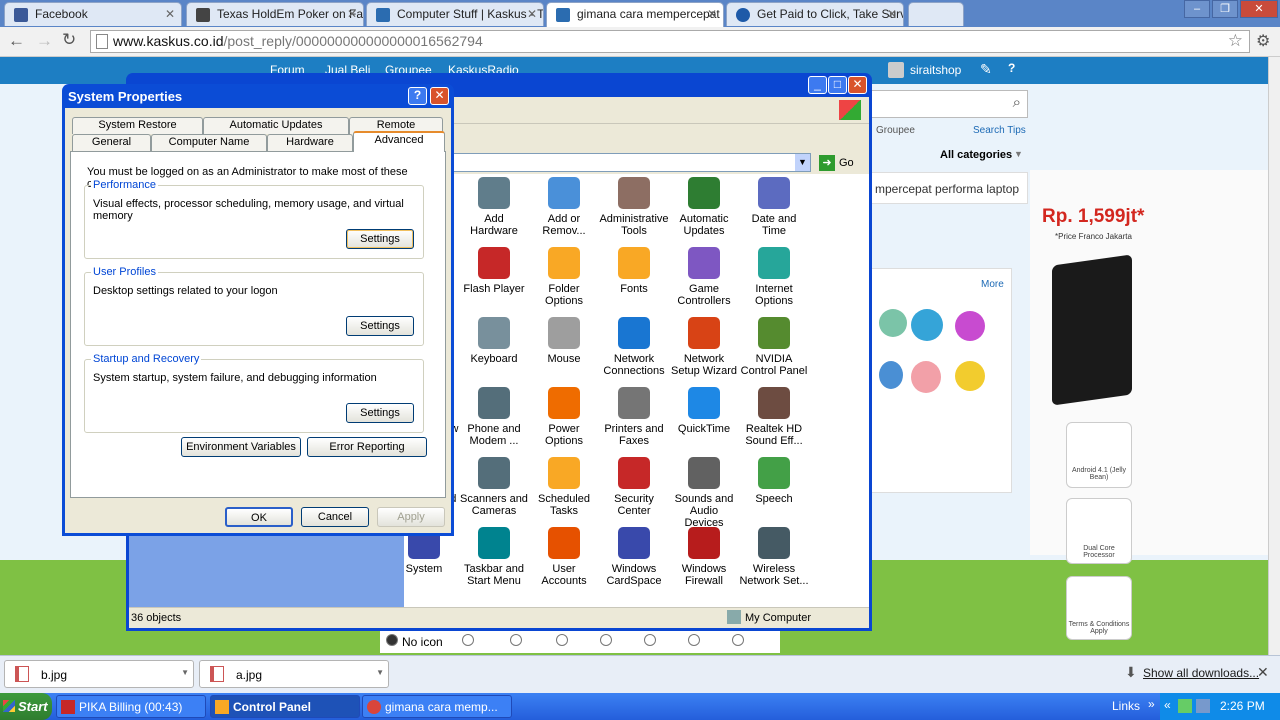 The height and width of the screenshot is (720, 1280). Describe the element at coordinates (1197, 9) in the screenshot. I see `minimize-button: ‒` at that location.